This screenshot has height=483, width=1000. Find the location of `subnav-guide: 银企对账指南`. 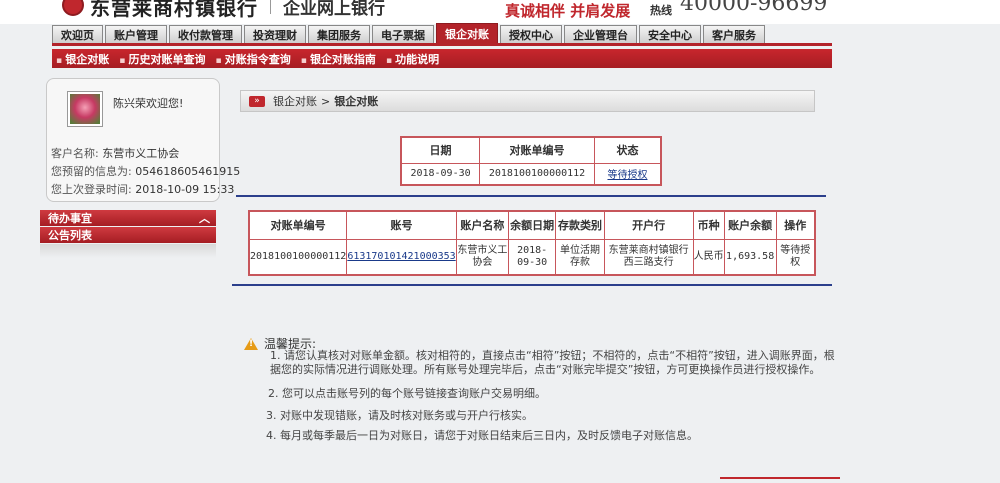

subnav-guide: 银企对账指南 is located at coordinates (338, 59).